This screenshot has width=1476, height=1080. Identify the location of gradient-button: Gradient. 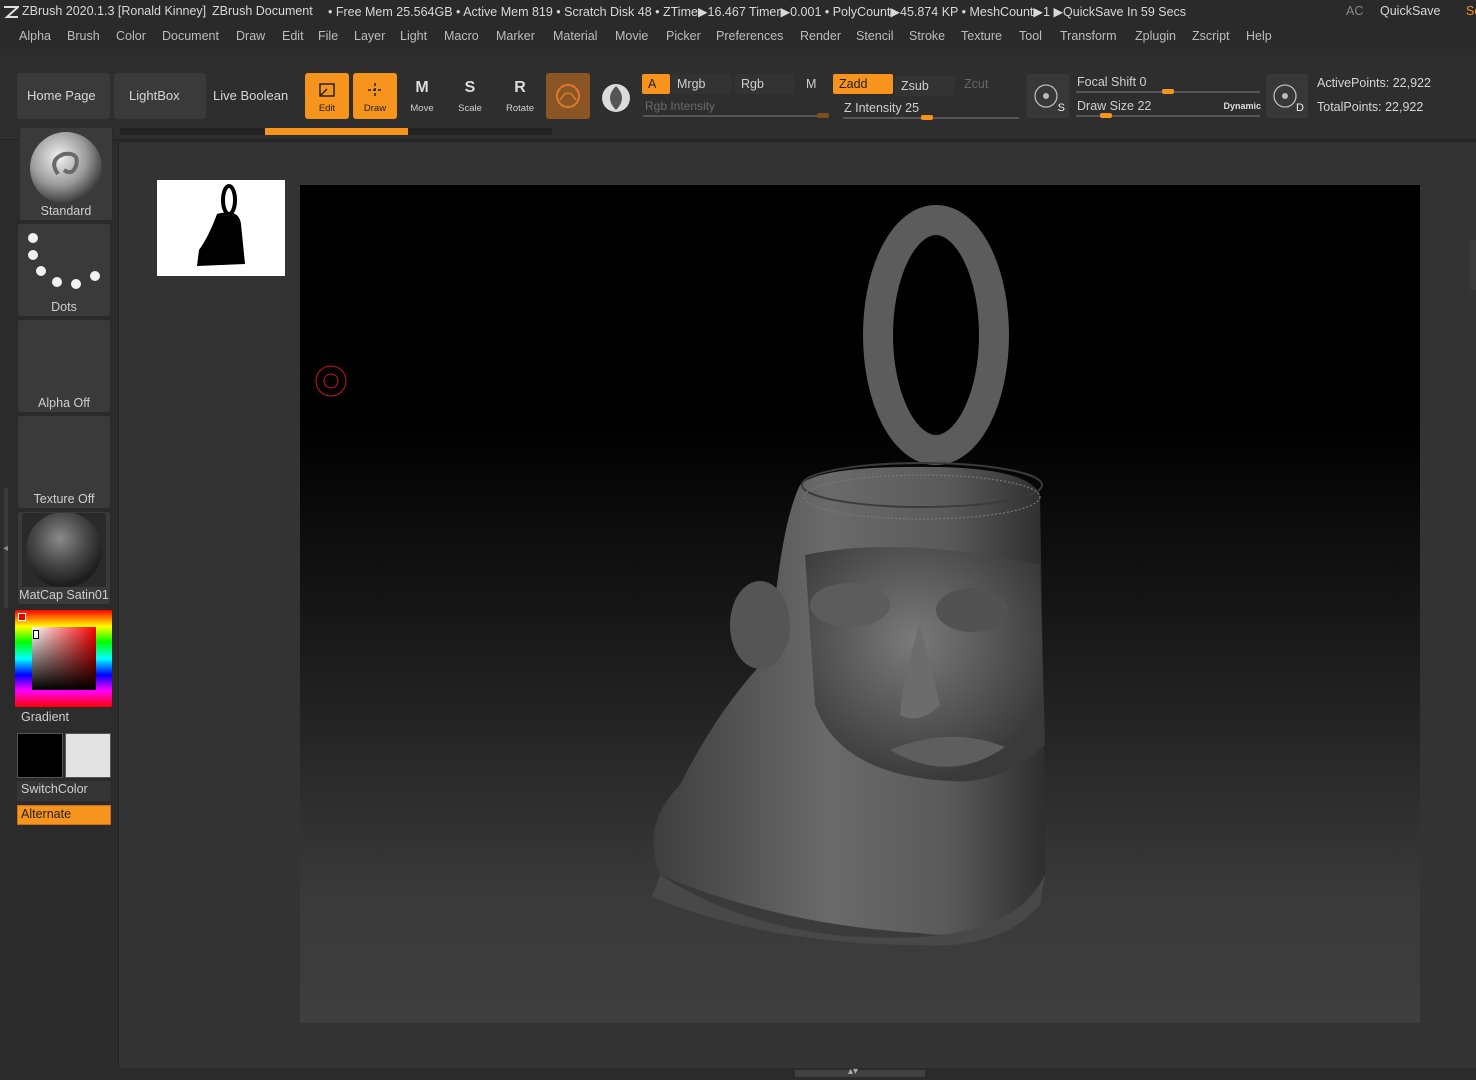
(64, 719).